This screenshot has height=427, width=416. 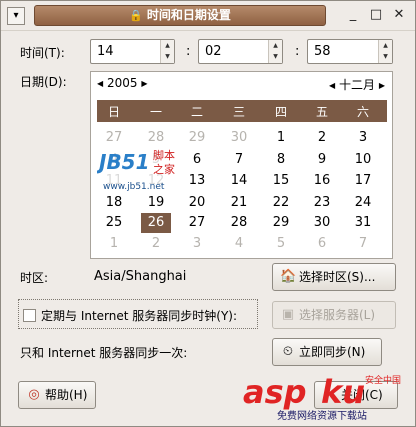 I want to click on logo-side2: 之家, so click(x=164, y=169).